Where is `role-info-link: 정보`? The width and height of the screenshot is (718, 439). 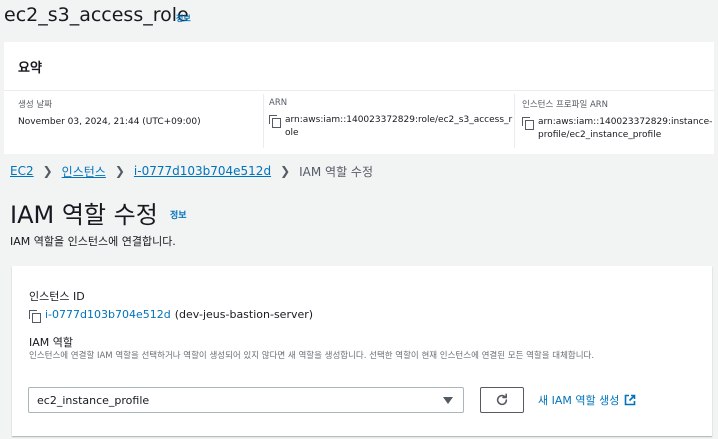
role-info-link: 정보 is located at coordinates (183, 18).